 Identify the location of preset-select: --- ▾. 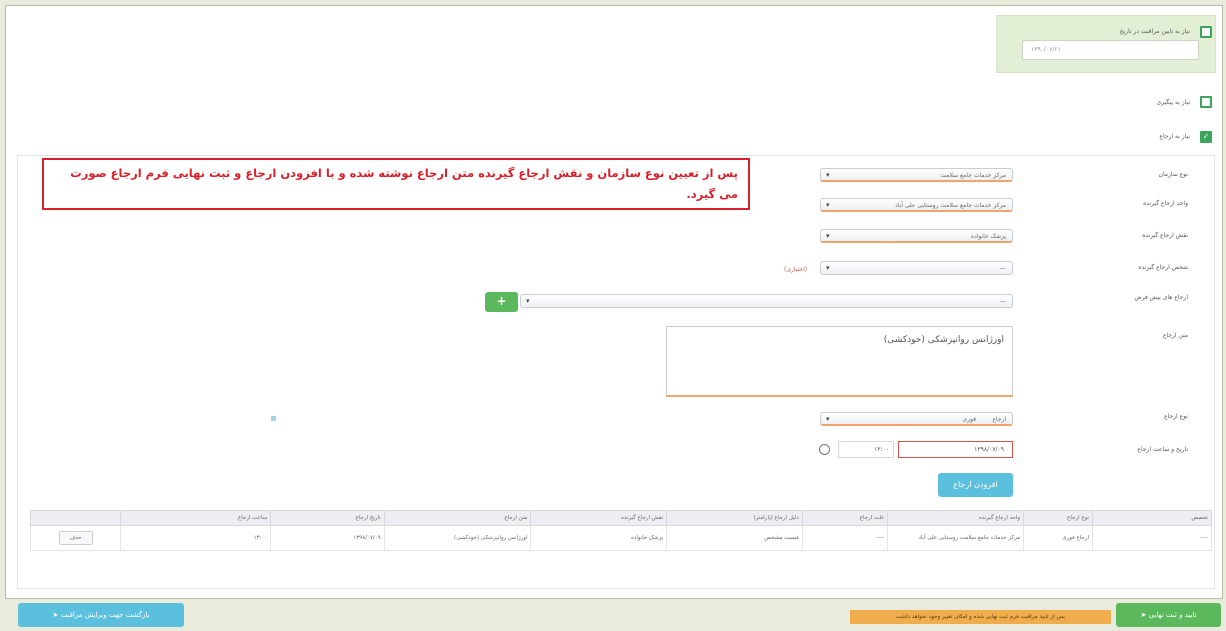
(766, 301).